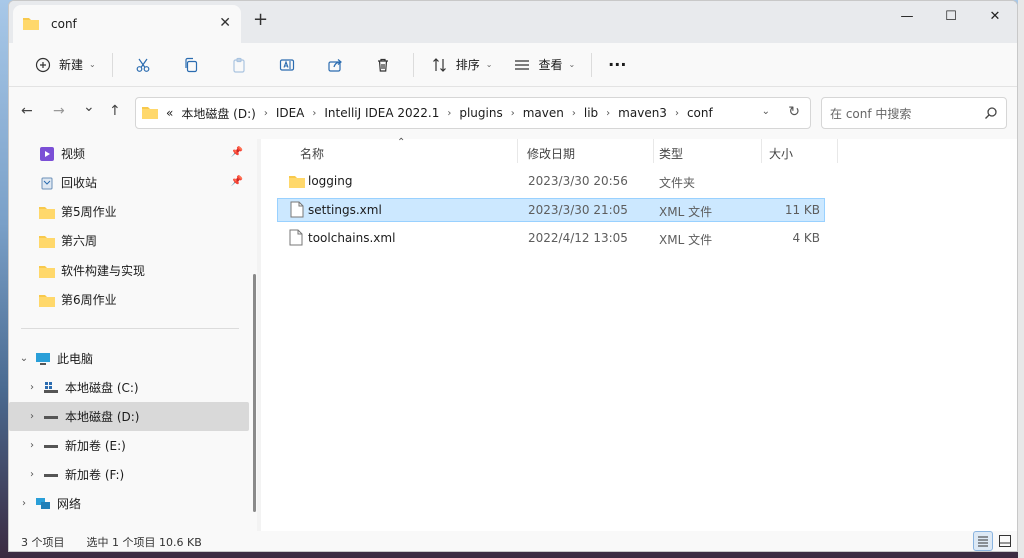 Image resolution: width=1024 pixels, height=558 pixels. What do you see at coordinates (1005, 541) in the screenshot?
I see `preview-pane-icon` at bounding box center [1005, 541].